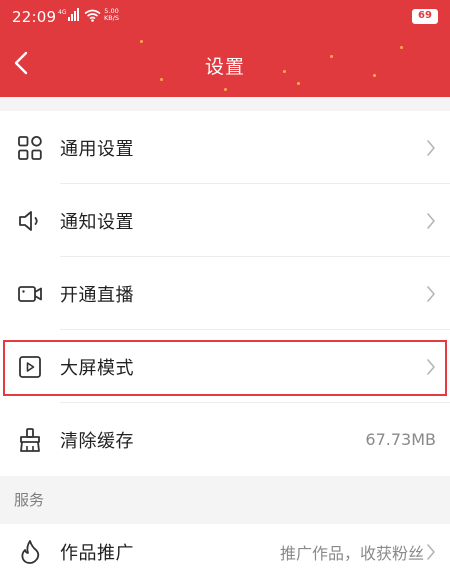  Describe the element at coordinates (351, 553) in the screenshot. I see `promotion-hint: 推广作品，收获粉丝` at that location.